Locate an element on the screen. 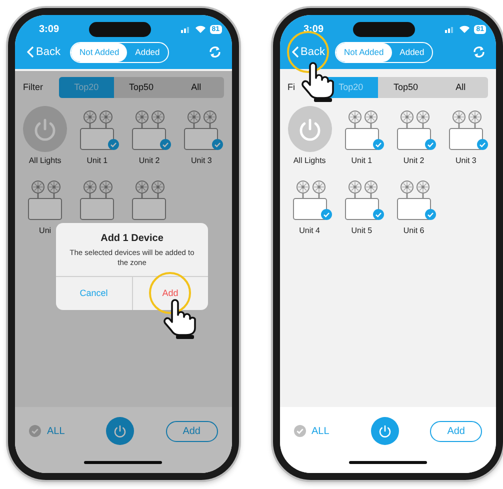  filter-label: Filter is located at coordinates (33, 87).